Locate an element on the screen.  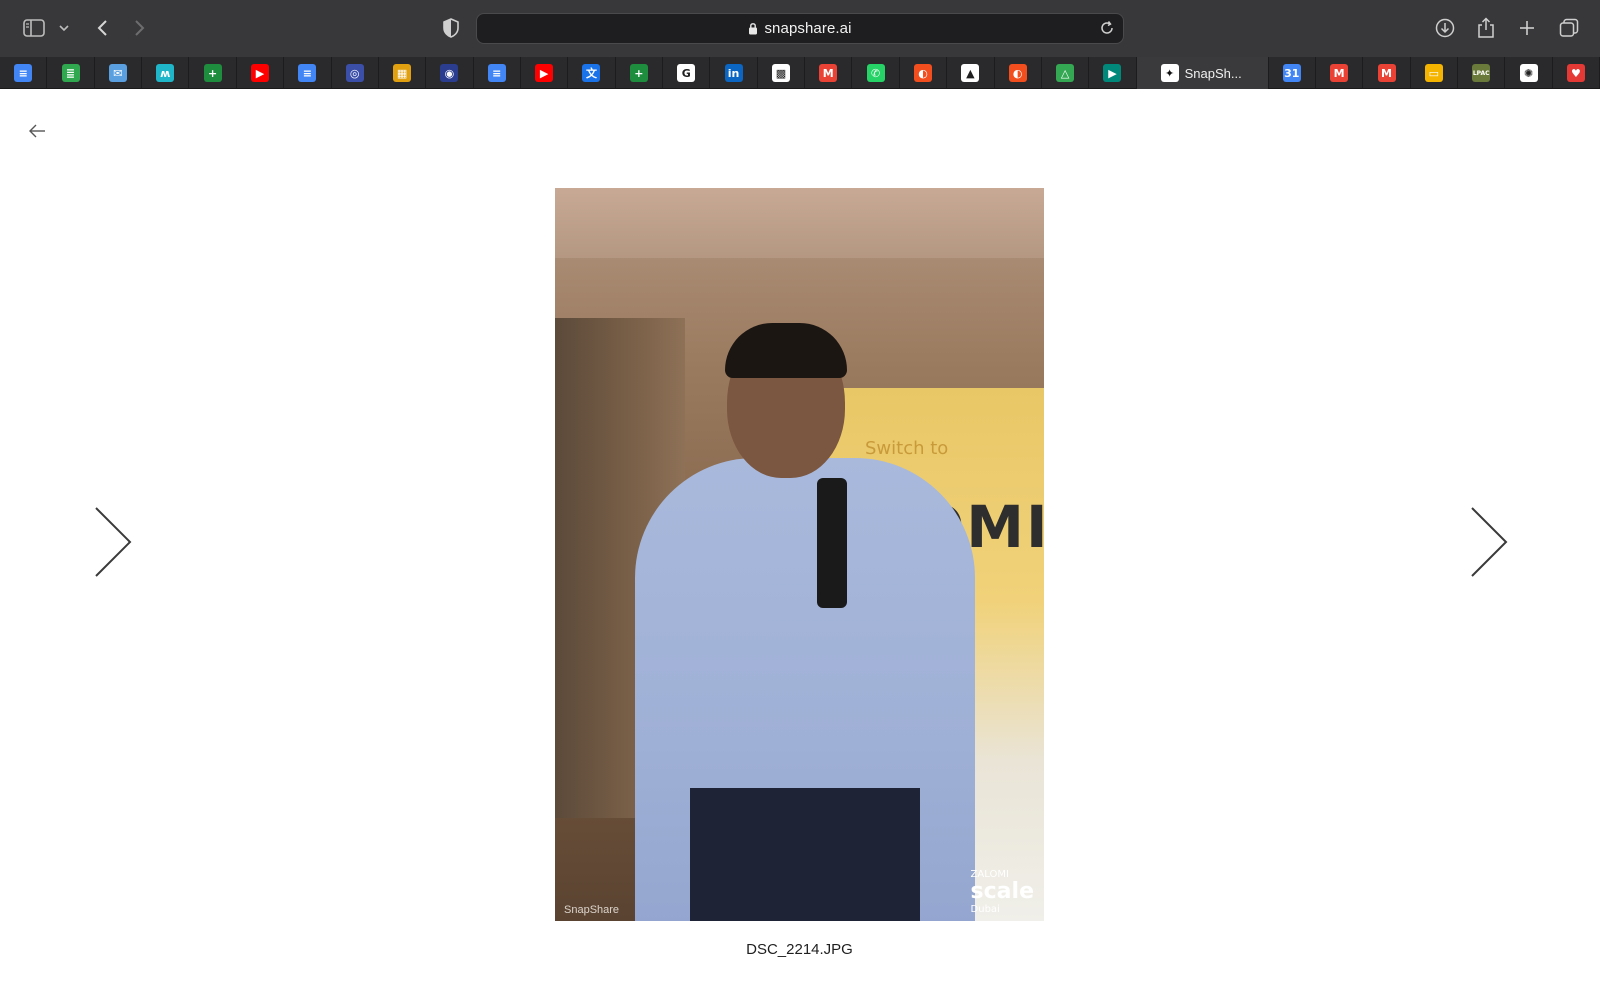
whatsapp-icon: ✆ is located at coordinates (875, 73).